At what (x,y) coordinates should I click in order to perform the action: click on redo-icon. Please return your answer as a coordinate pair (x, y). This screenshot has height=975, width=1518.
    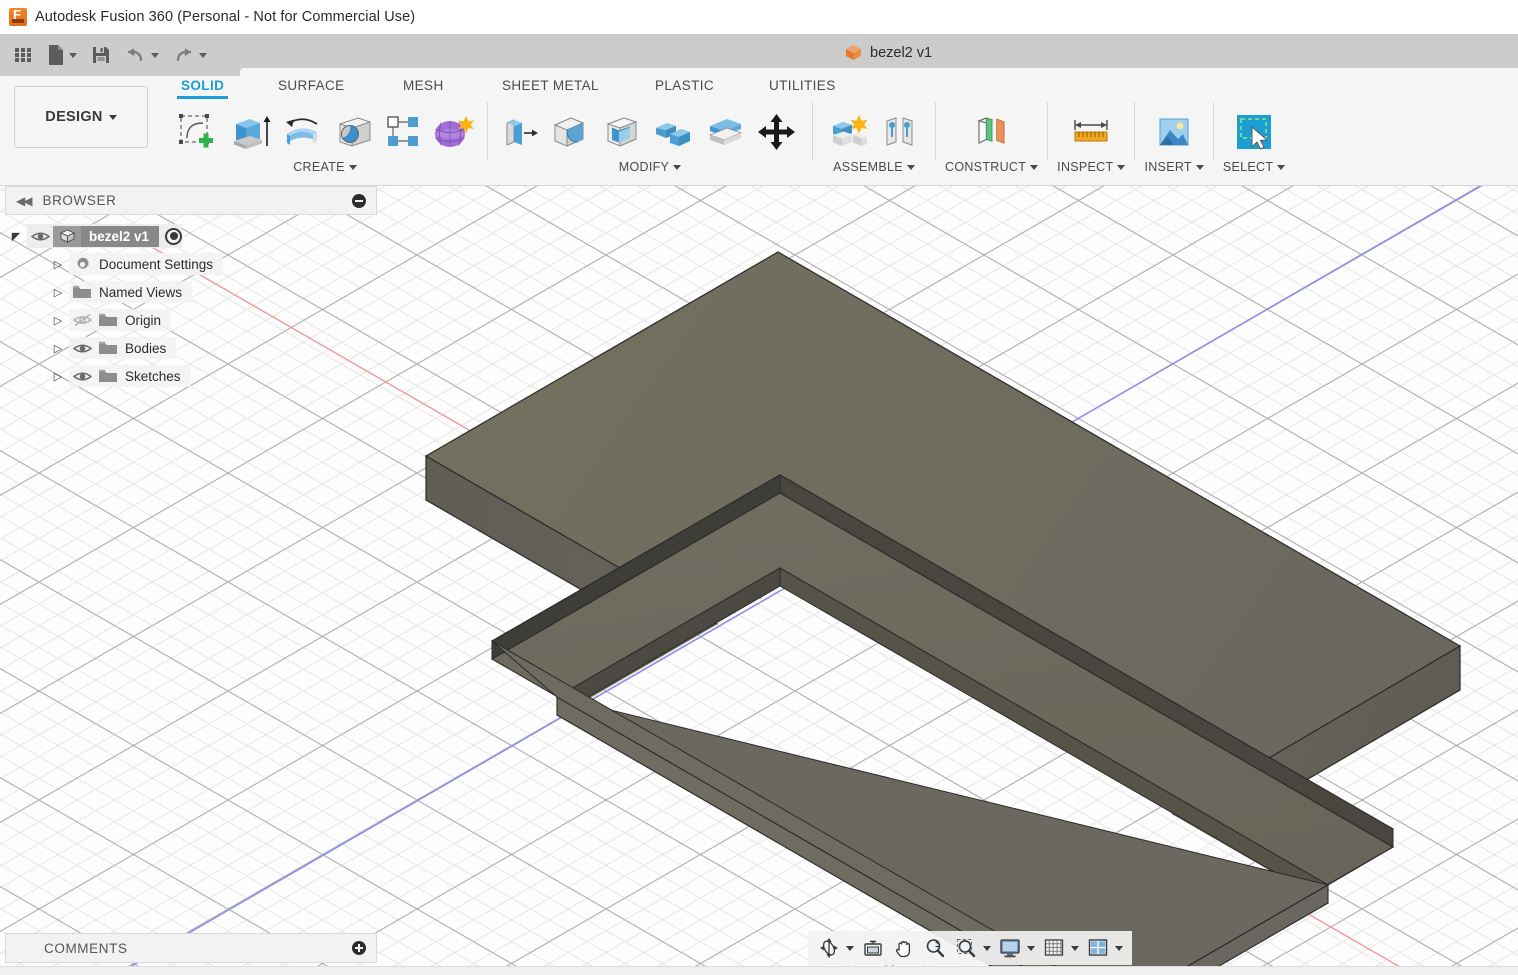
    Looking at the image, I should click on (190, 55).